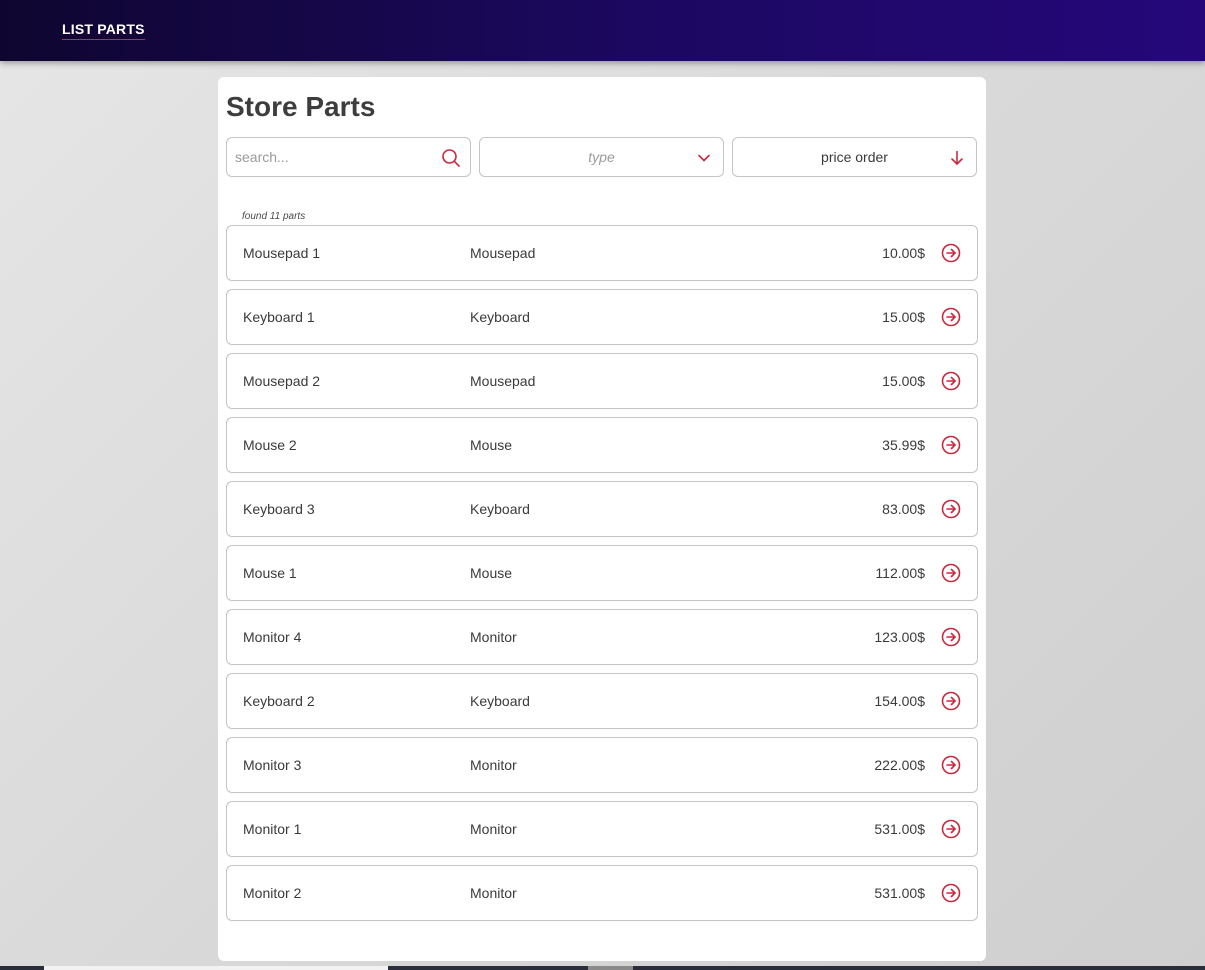 The width and height of the screenshot is (1205, 970). Describe the element at coordinates (272, 637) in the screenshot. I see `part-name: Monitor 4` at that location.